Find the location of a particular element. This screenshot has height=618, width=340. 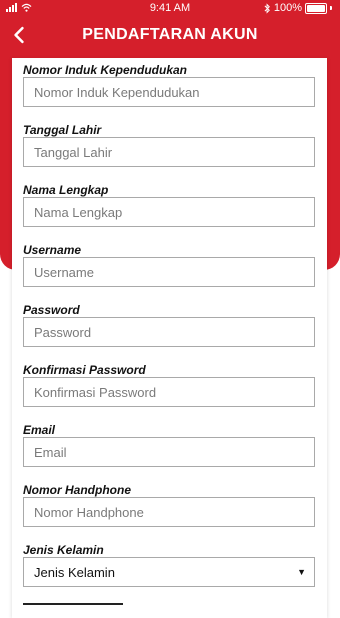

fullname-field: Nama Lengkap is located at coordinates (169, 205).